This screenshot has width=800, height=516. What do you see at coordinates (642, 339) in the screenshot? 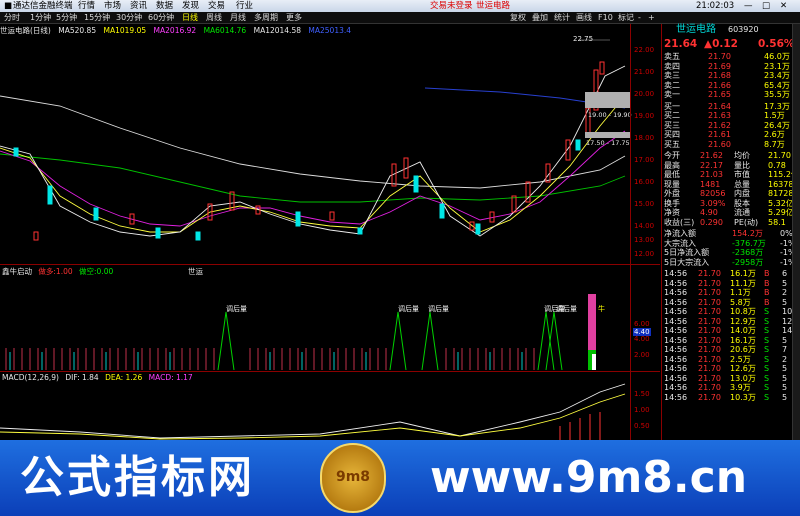
I see `indicator-tick: 4.00` at bounding box center [642, 339].